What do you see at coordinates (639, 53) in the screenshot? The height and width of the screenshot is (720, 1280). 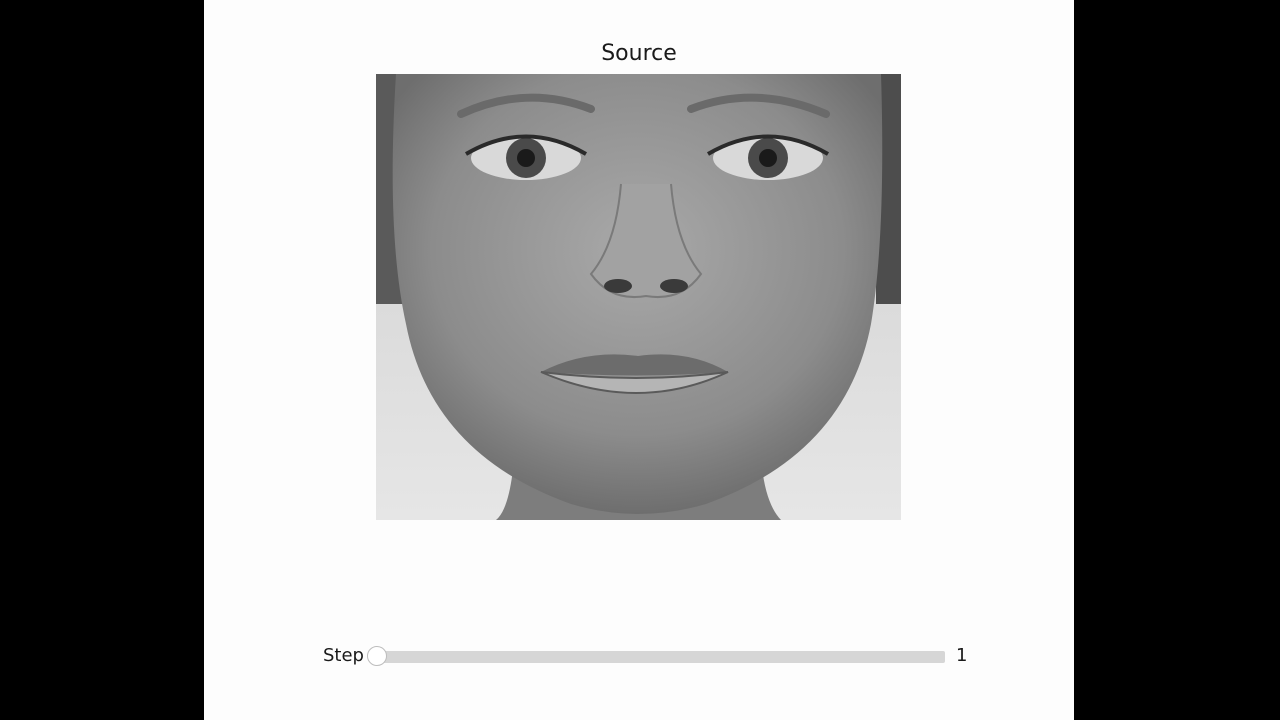 I see `plot-title: Source` at bounding box center [639, 53].